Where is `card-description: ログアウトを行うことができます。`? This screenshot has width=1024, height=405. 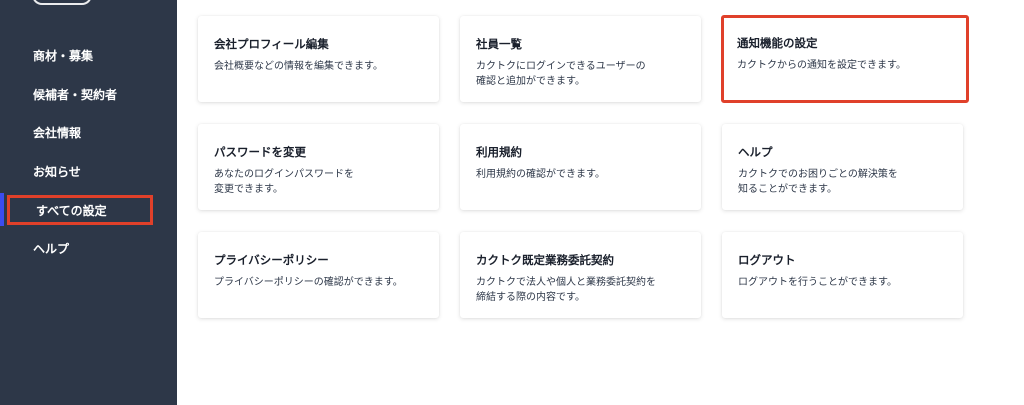 card-description: ログアウトを行うことができます。 is located at coordinates (817, 282).